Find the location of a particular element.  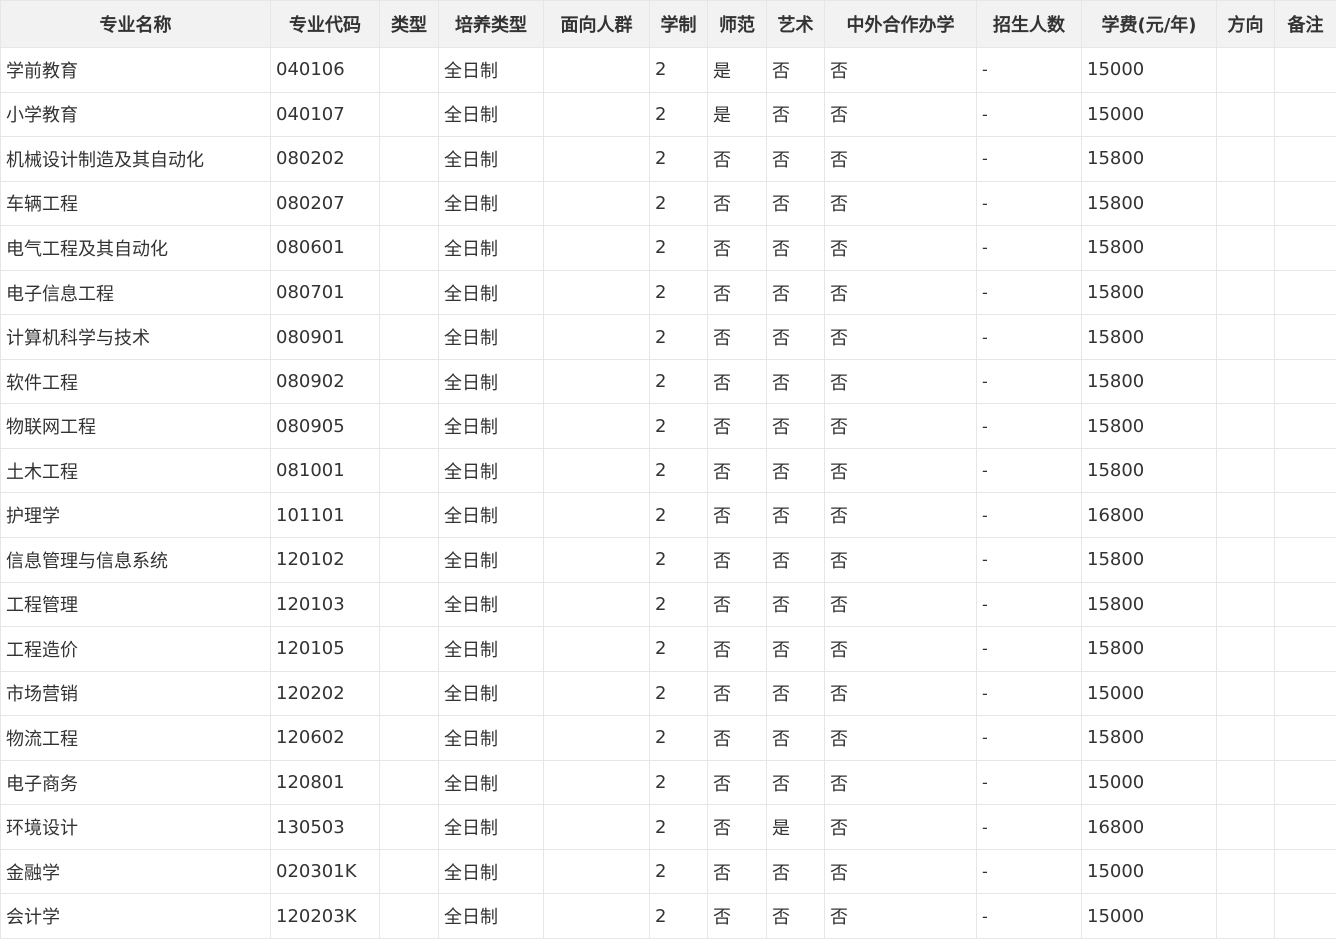

major-name-cell: 工程造价 is located at coordinates (135, 649).